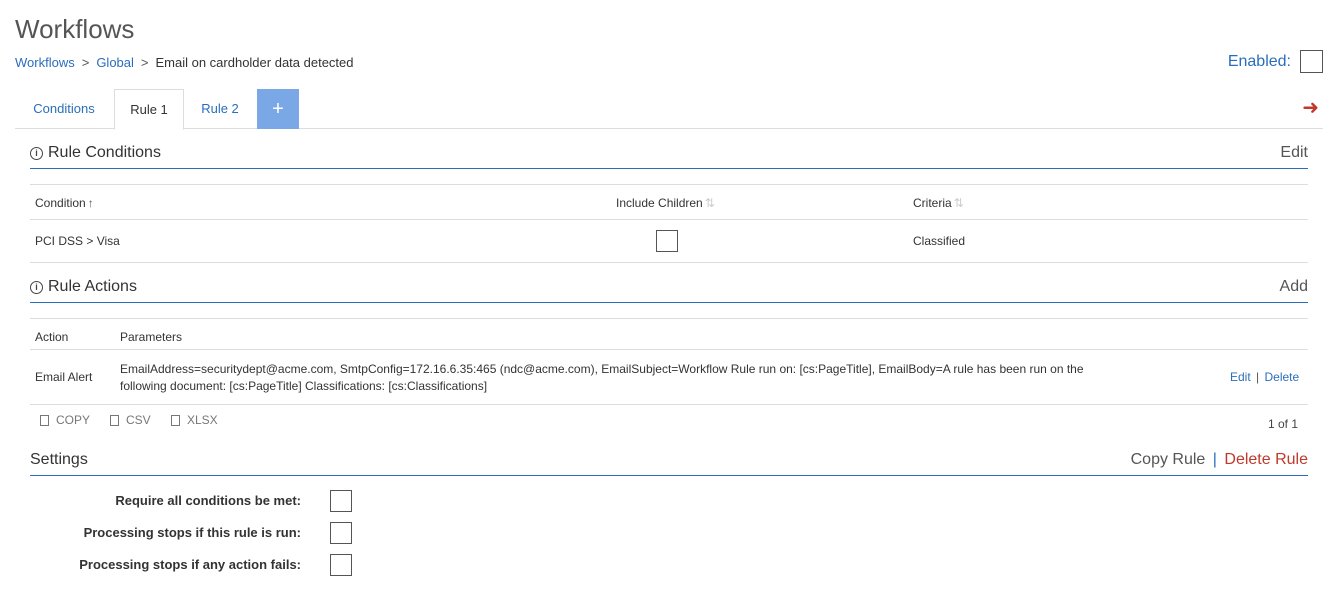 The width and height of the screenshot is (1335, 609). I want to click on copy-button: COPY, so click(65, 420).